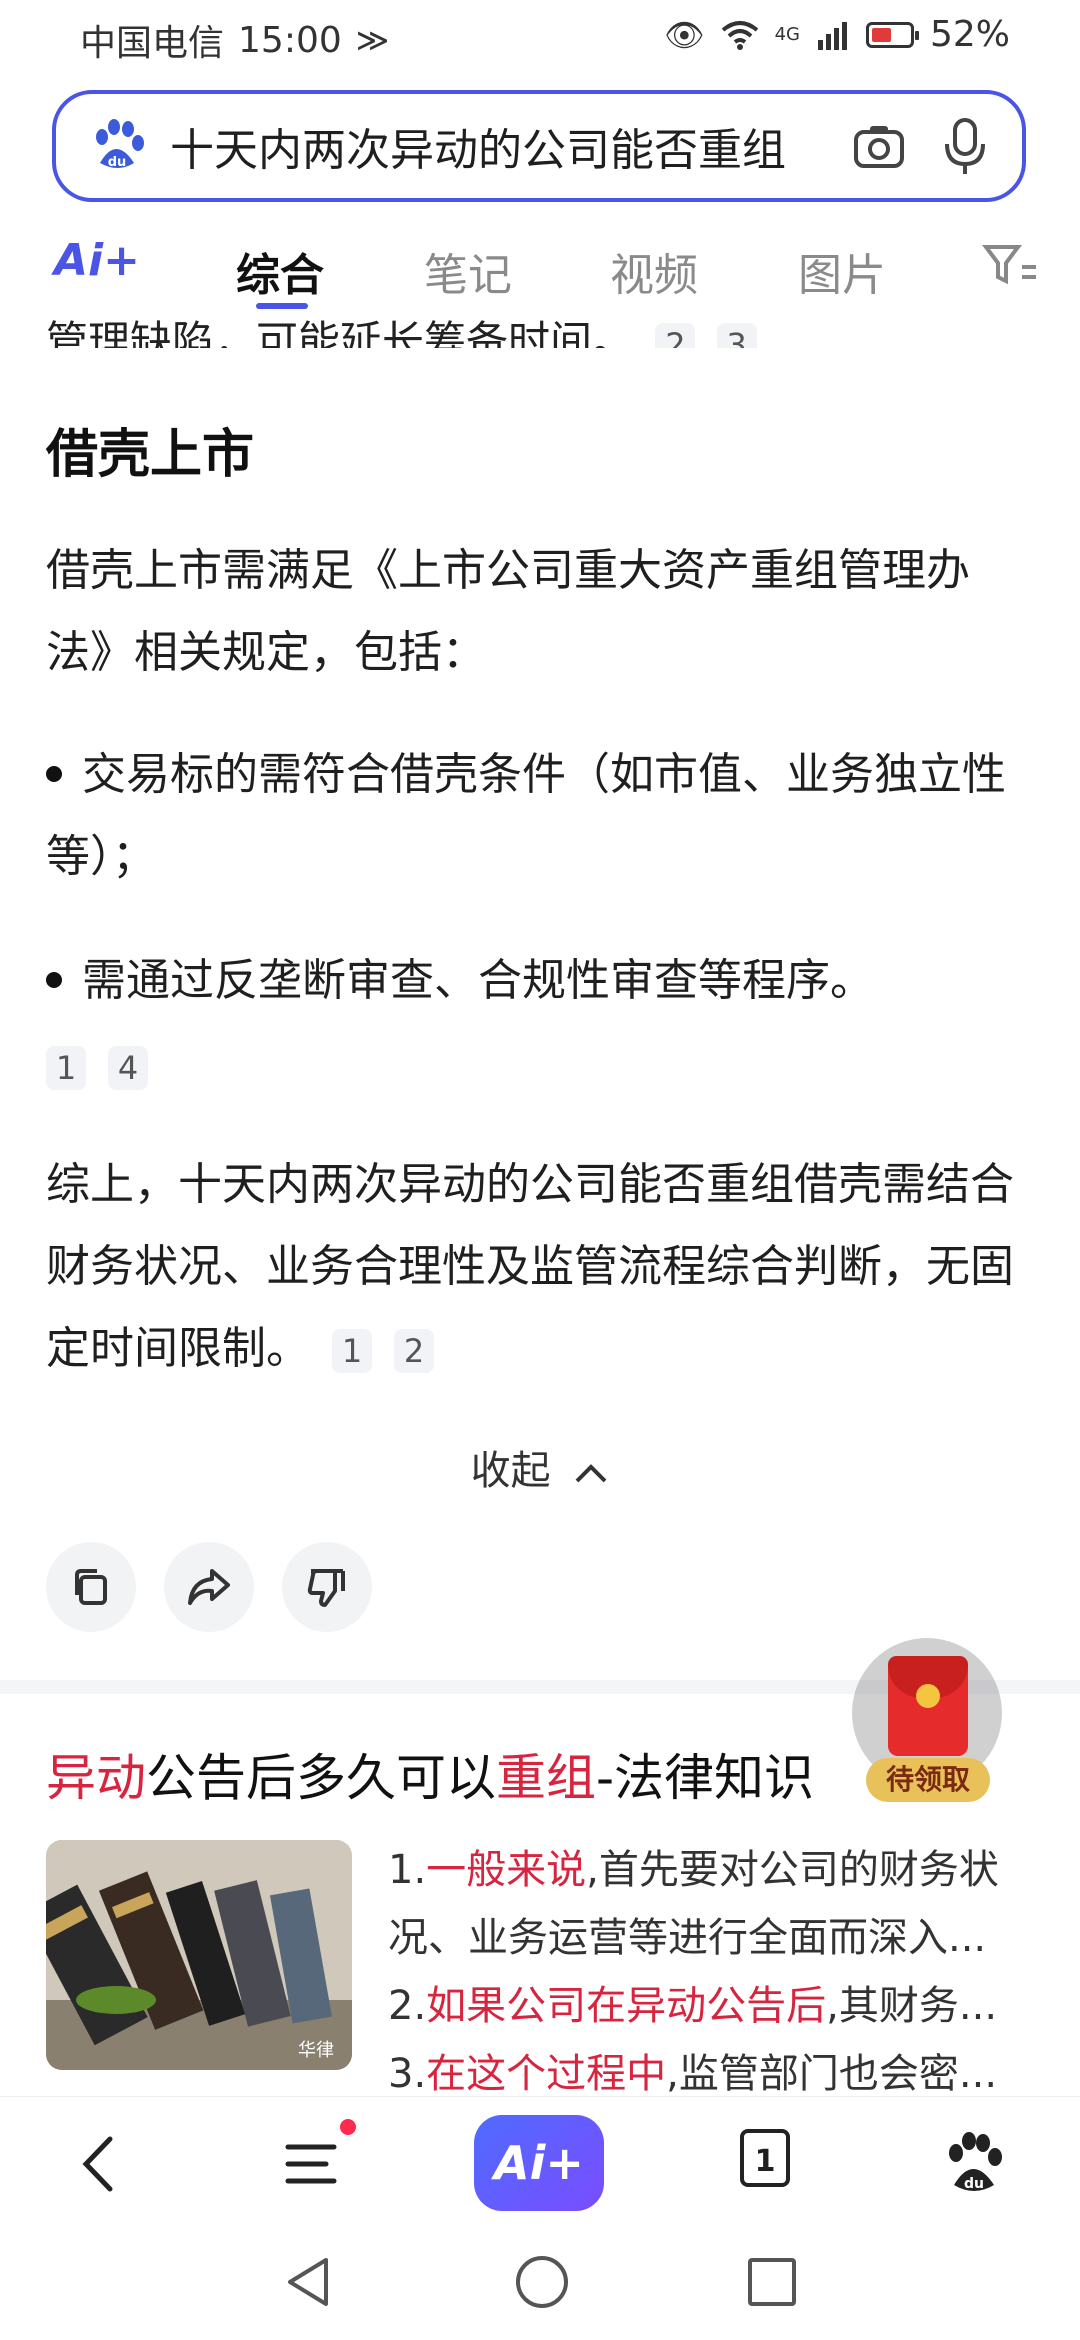 The image size is (1080, 2340). I want to click on system-back-icon, so click(309, 2282).